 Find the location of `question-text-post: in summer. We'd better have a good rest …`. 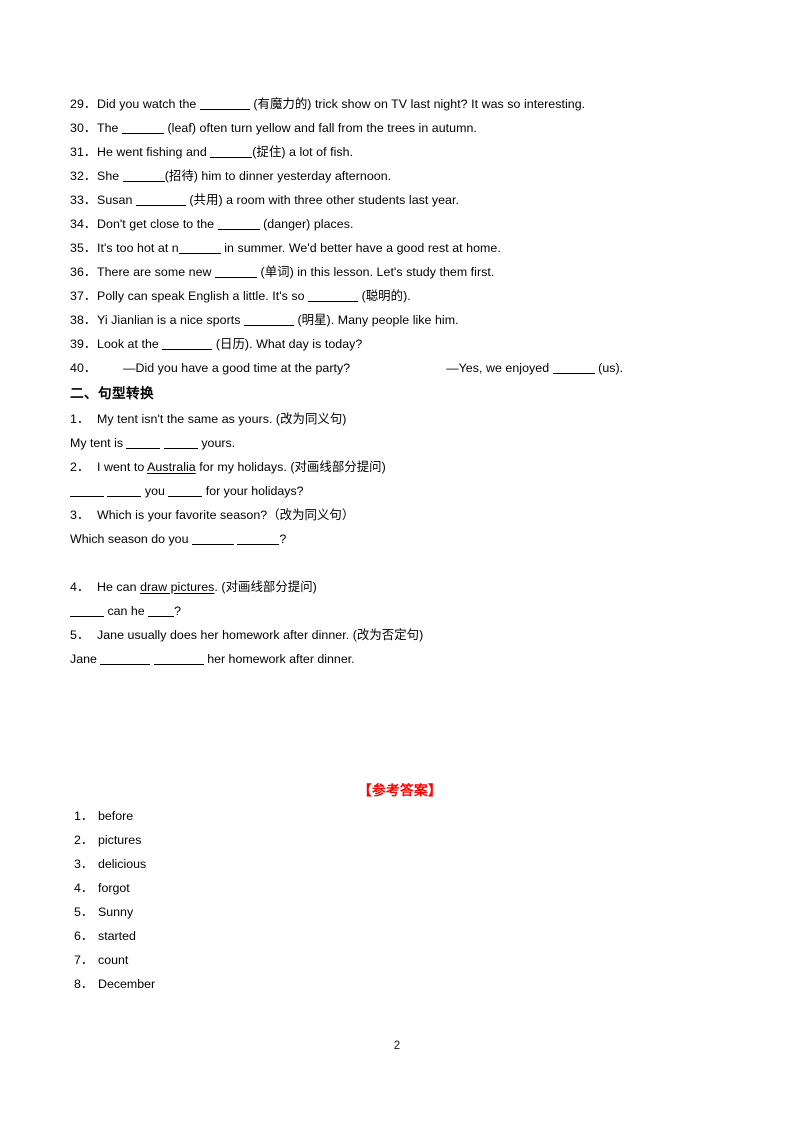

question-text-post: in summer. We'd better have a good rest … is located at coordinates (360, 248).